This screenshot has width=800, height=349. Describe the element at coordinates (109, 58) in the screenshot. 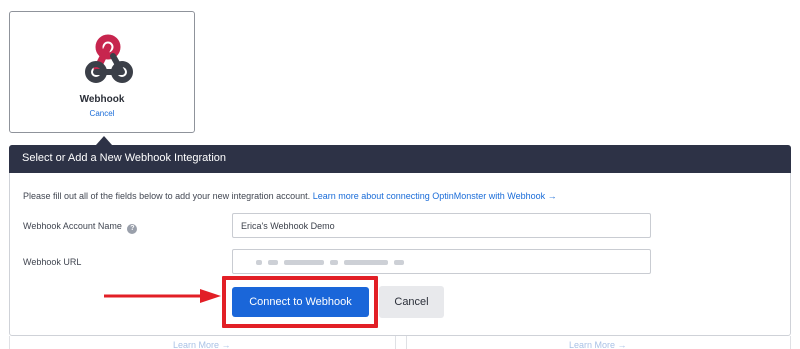

I see `webhook-icon` at that location.